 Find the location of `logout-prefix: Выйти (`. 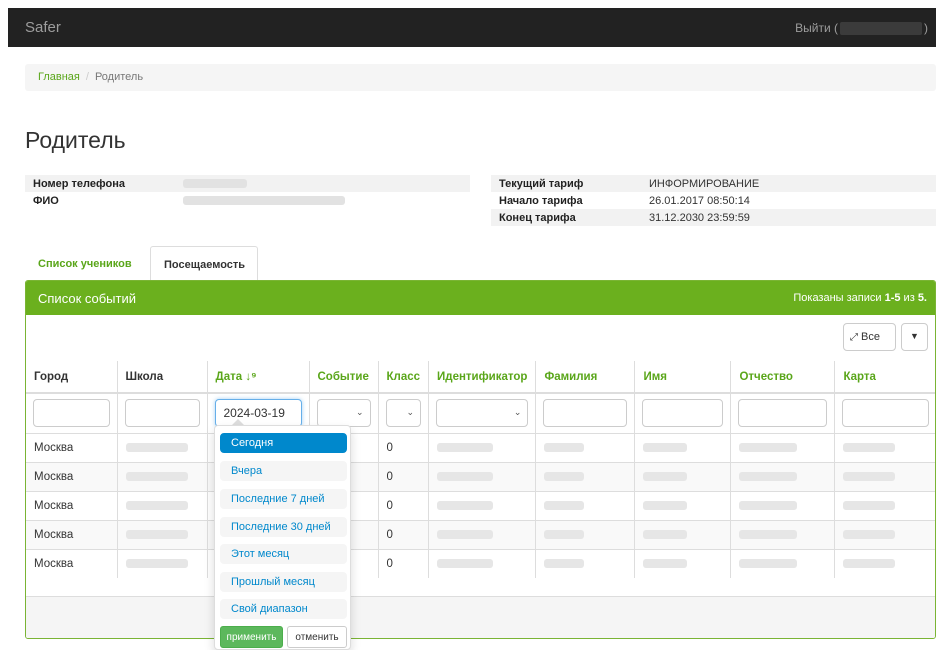

logout-prefix: Выйти ( is located at coordinates (816, 28).